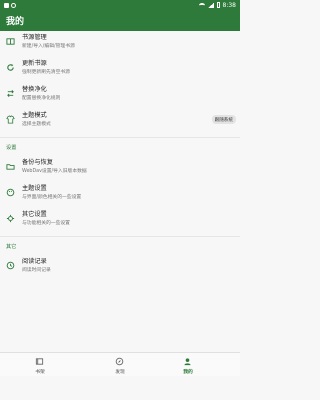 This screenshot has height=400, width=320. What do you see at coordinates (37, 162) in the screenshot?
I see `backup-restore-title: 备份与恢复` at bounding box center [37, 162].